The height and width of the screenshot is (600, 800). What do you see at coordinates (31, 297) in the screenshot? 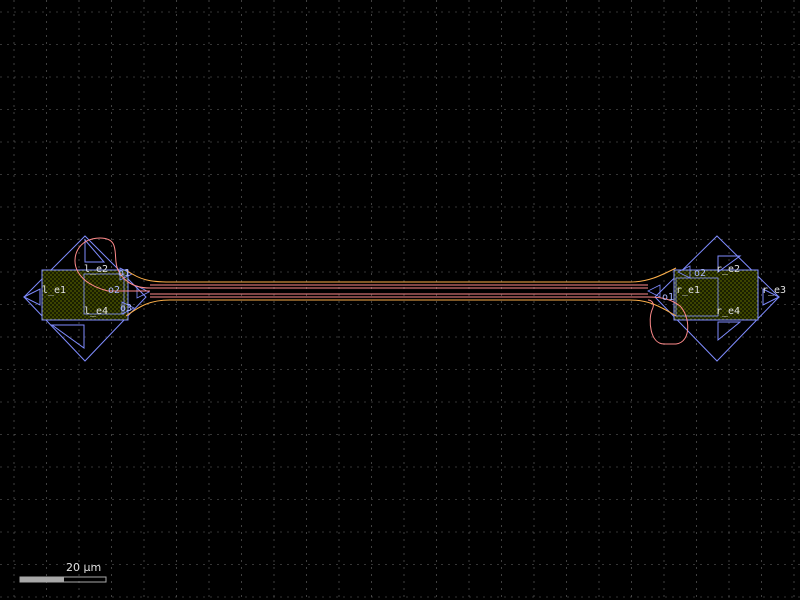
I see `left-port-triangle-w` at bounding box center [31, 297].